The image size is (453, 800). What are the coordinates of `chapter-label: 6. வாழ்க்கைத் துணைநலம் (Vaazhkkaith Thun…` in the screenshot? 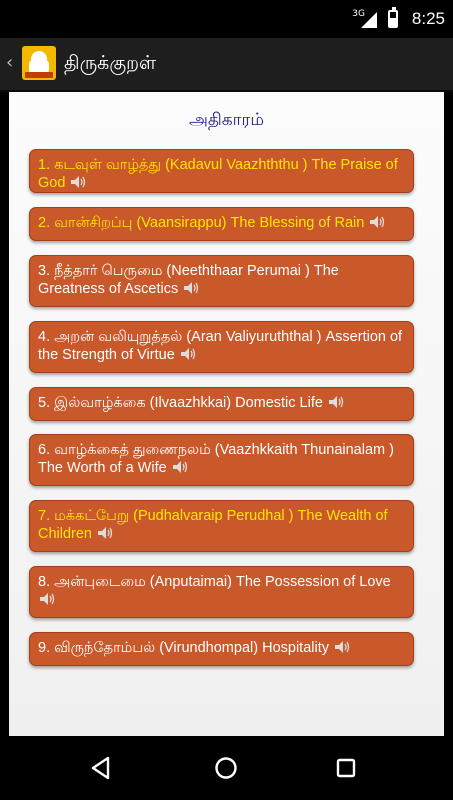 It's located at (216, 459).